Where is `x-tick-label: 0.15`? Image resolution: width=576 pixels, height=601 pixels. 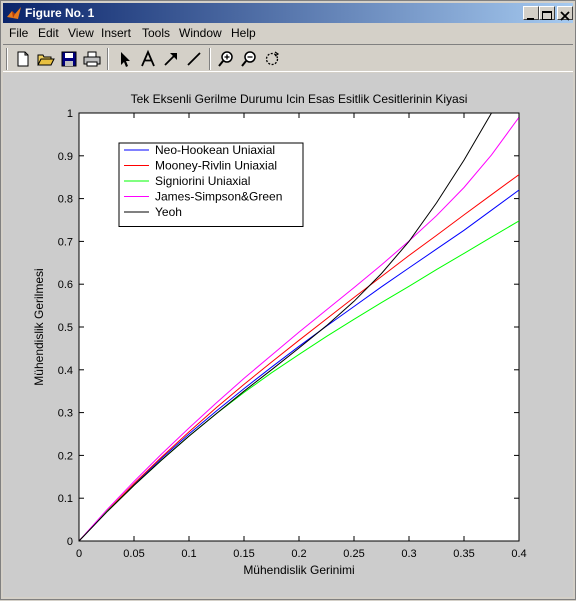
x-tick-label: 0.15 is located at coordinates (243, 554).